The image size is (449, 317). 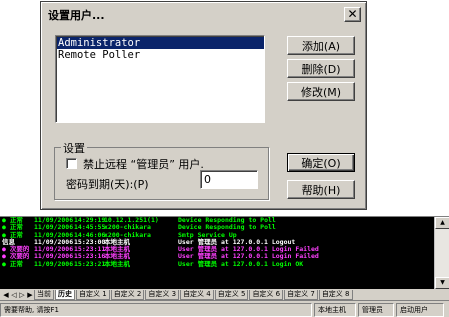 I want to click on log-message: User 管理员 at 127.0.0.1 Login OK, so click(x=241, y=263).